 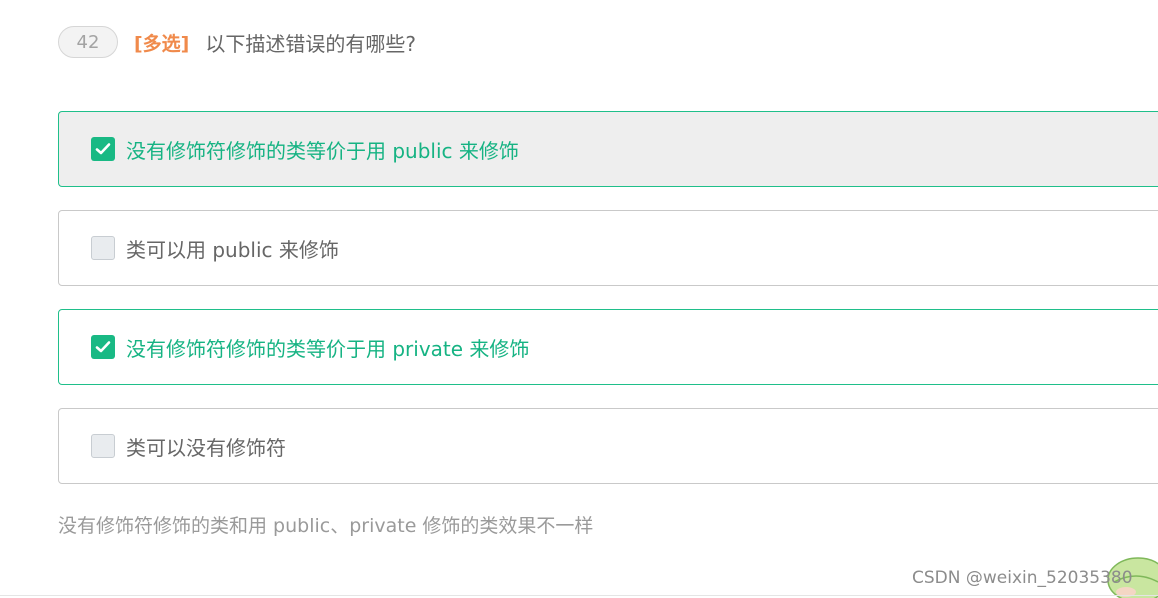 What do you see at coordinates (88, 42) in the screenshot?
I see `question-number-badge: 42` at bounding box center [88, 42].